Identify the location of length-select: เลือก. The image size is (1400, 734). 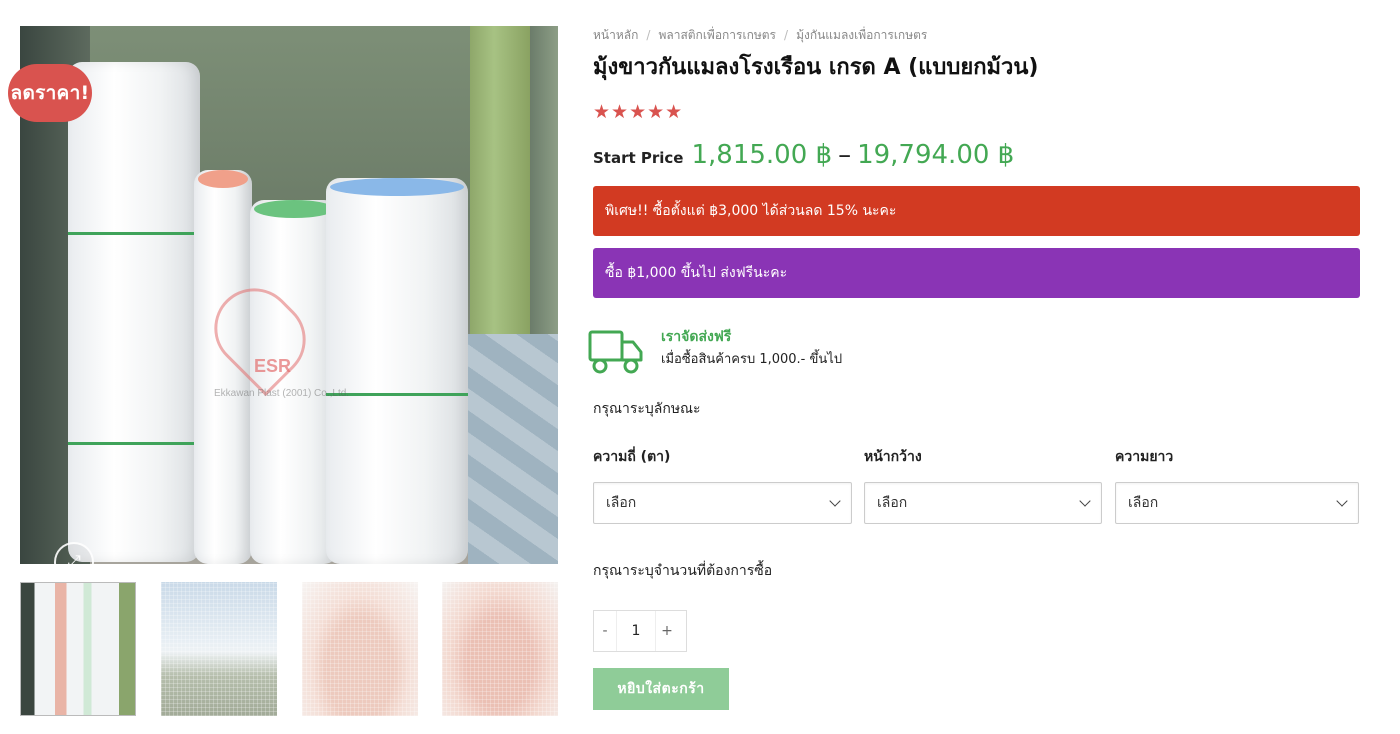
(1237, 503).